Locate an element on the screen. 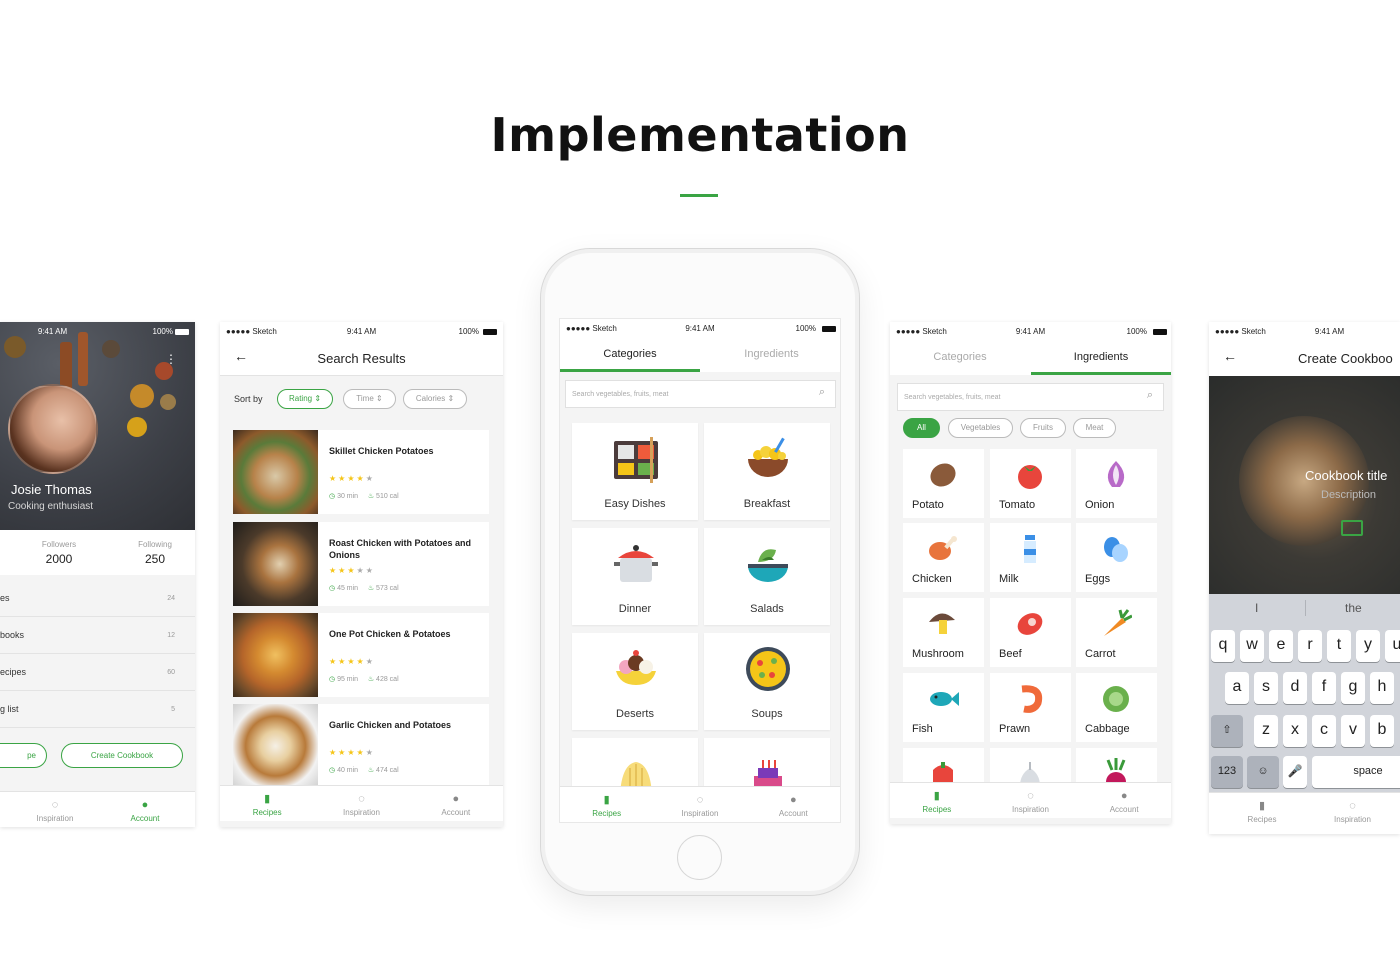 This screenshot has height=965, width=1400. emoji-key: ☺ is located at coordinates (1263, 772).